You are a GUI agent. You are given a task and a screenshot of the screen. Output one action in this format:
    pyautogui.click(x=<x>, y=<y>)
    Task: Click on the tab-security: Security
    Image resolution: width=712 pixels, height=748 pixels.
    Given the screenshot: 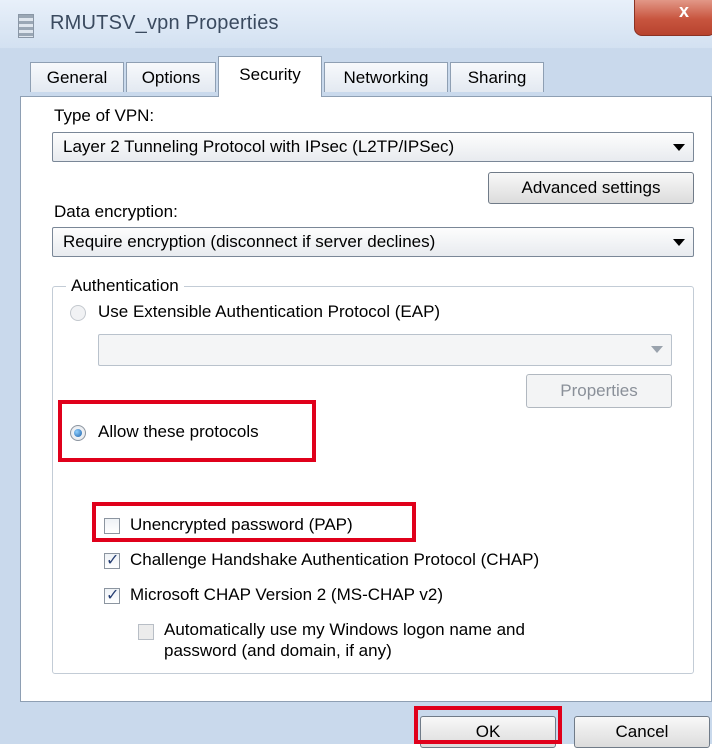 What is the action you would take?
    pyautogui.click(x=270, y=76)
    